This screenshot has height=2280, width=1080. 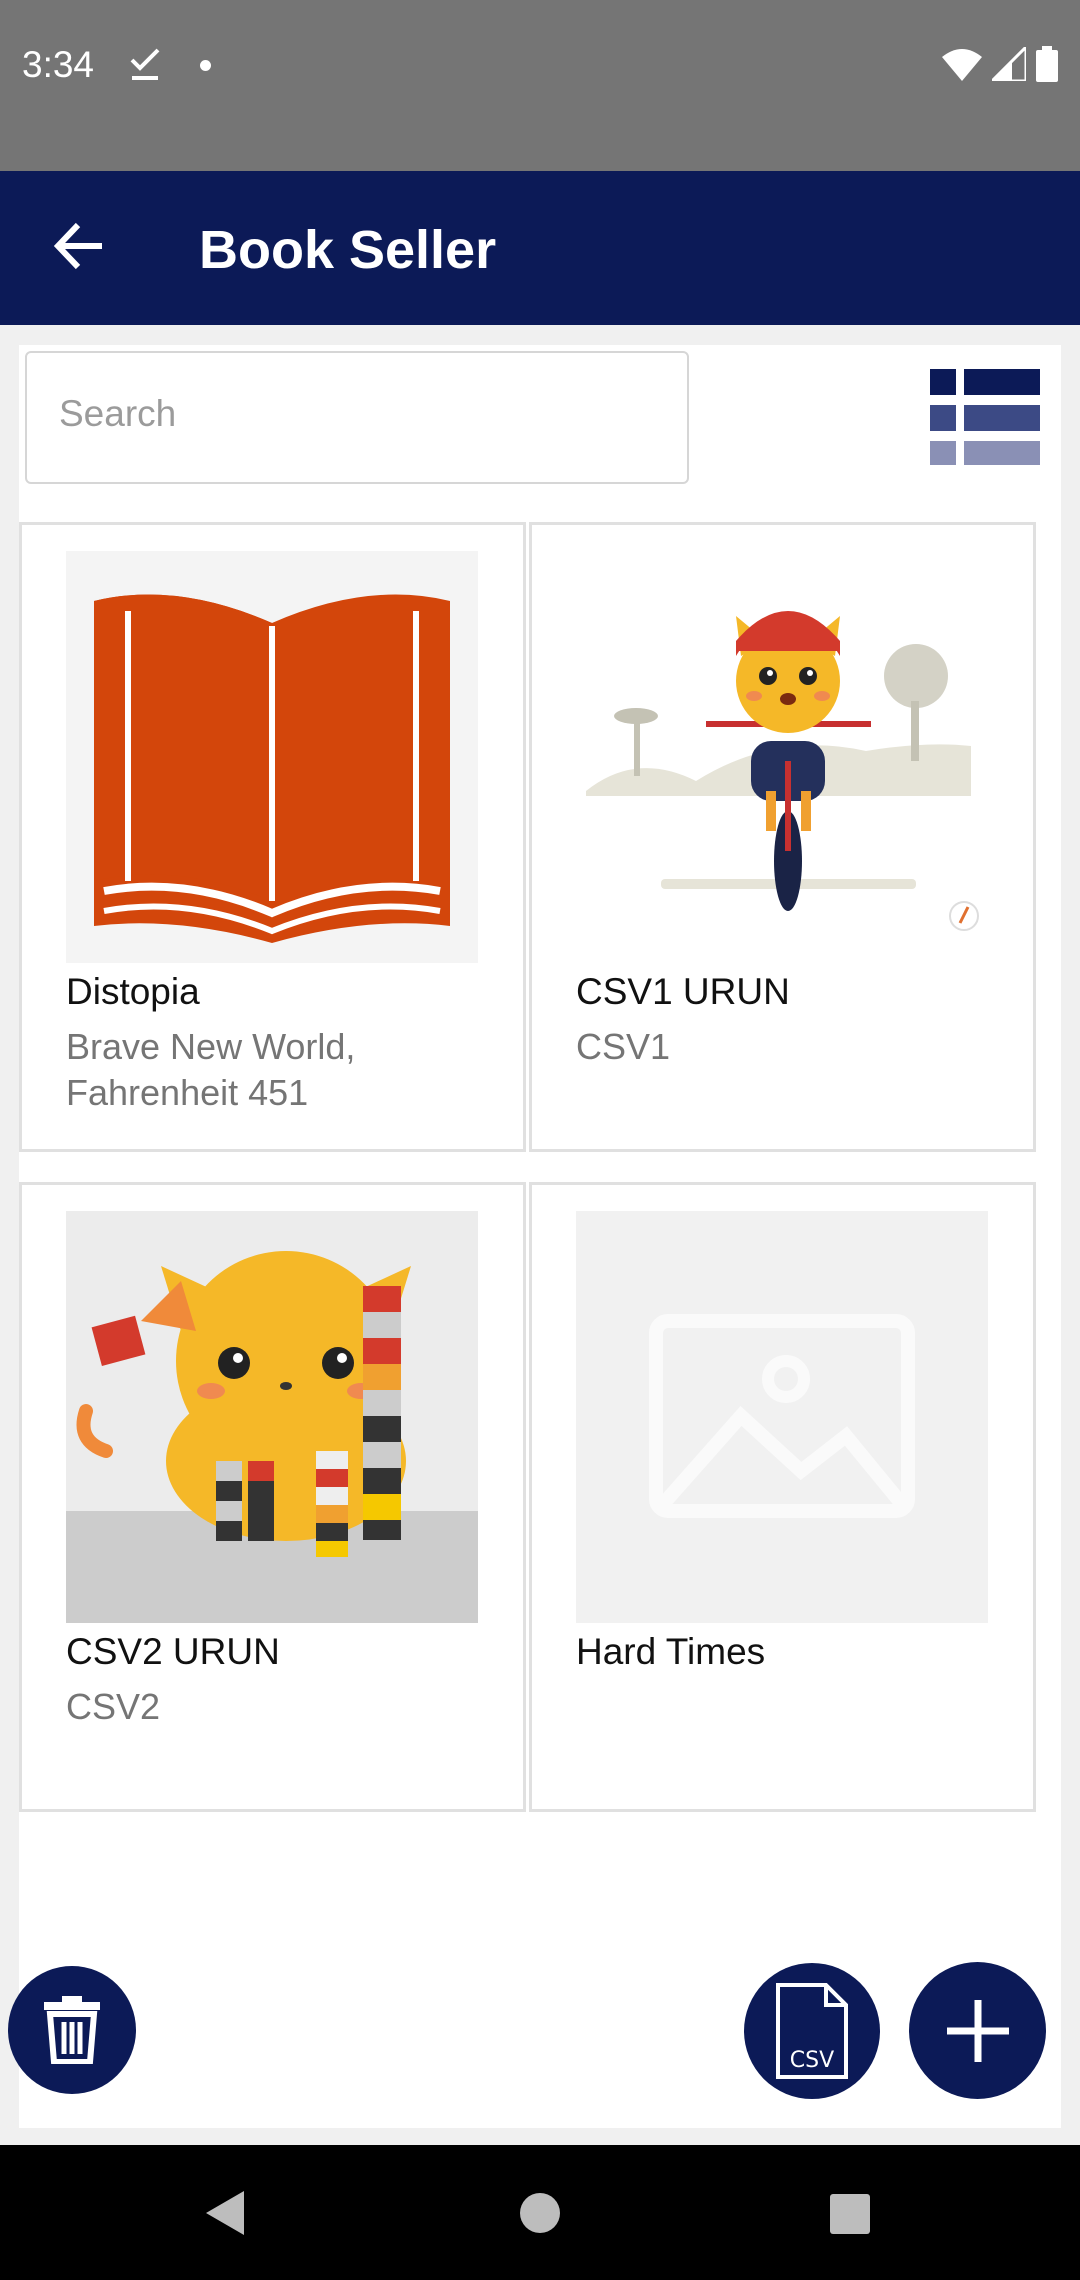 I want to click on search-input: Search, so click(x=357, y=417).